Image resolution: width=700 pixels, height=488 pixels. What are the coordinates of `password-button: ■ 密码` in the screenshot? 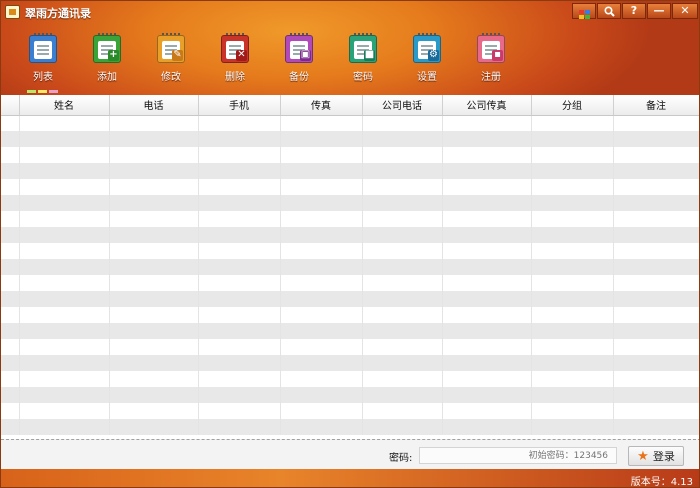 It's located at (363, 60).